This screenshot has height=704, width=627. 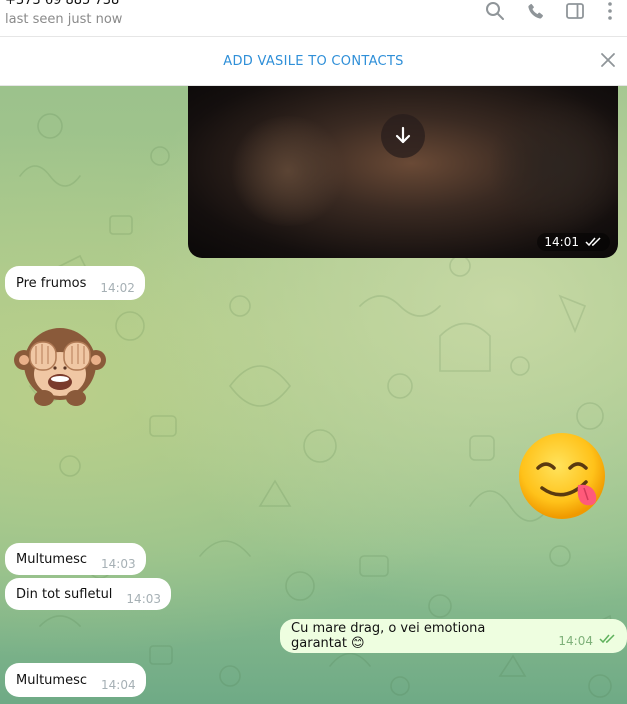 I want to click on search-icon, so click(x=495, y=11).